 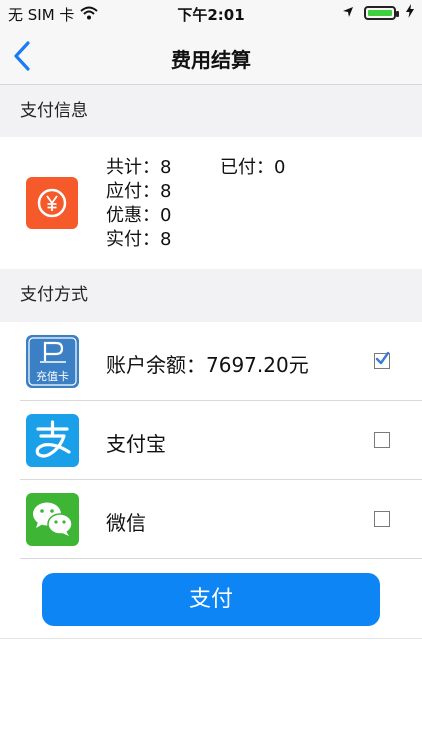 I want to click on payable-amount: 应付：8, so click(x=139, y=191).